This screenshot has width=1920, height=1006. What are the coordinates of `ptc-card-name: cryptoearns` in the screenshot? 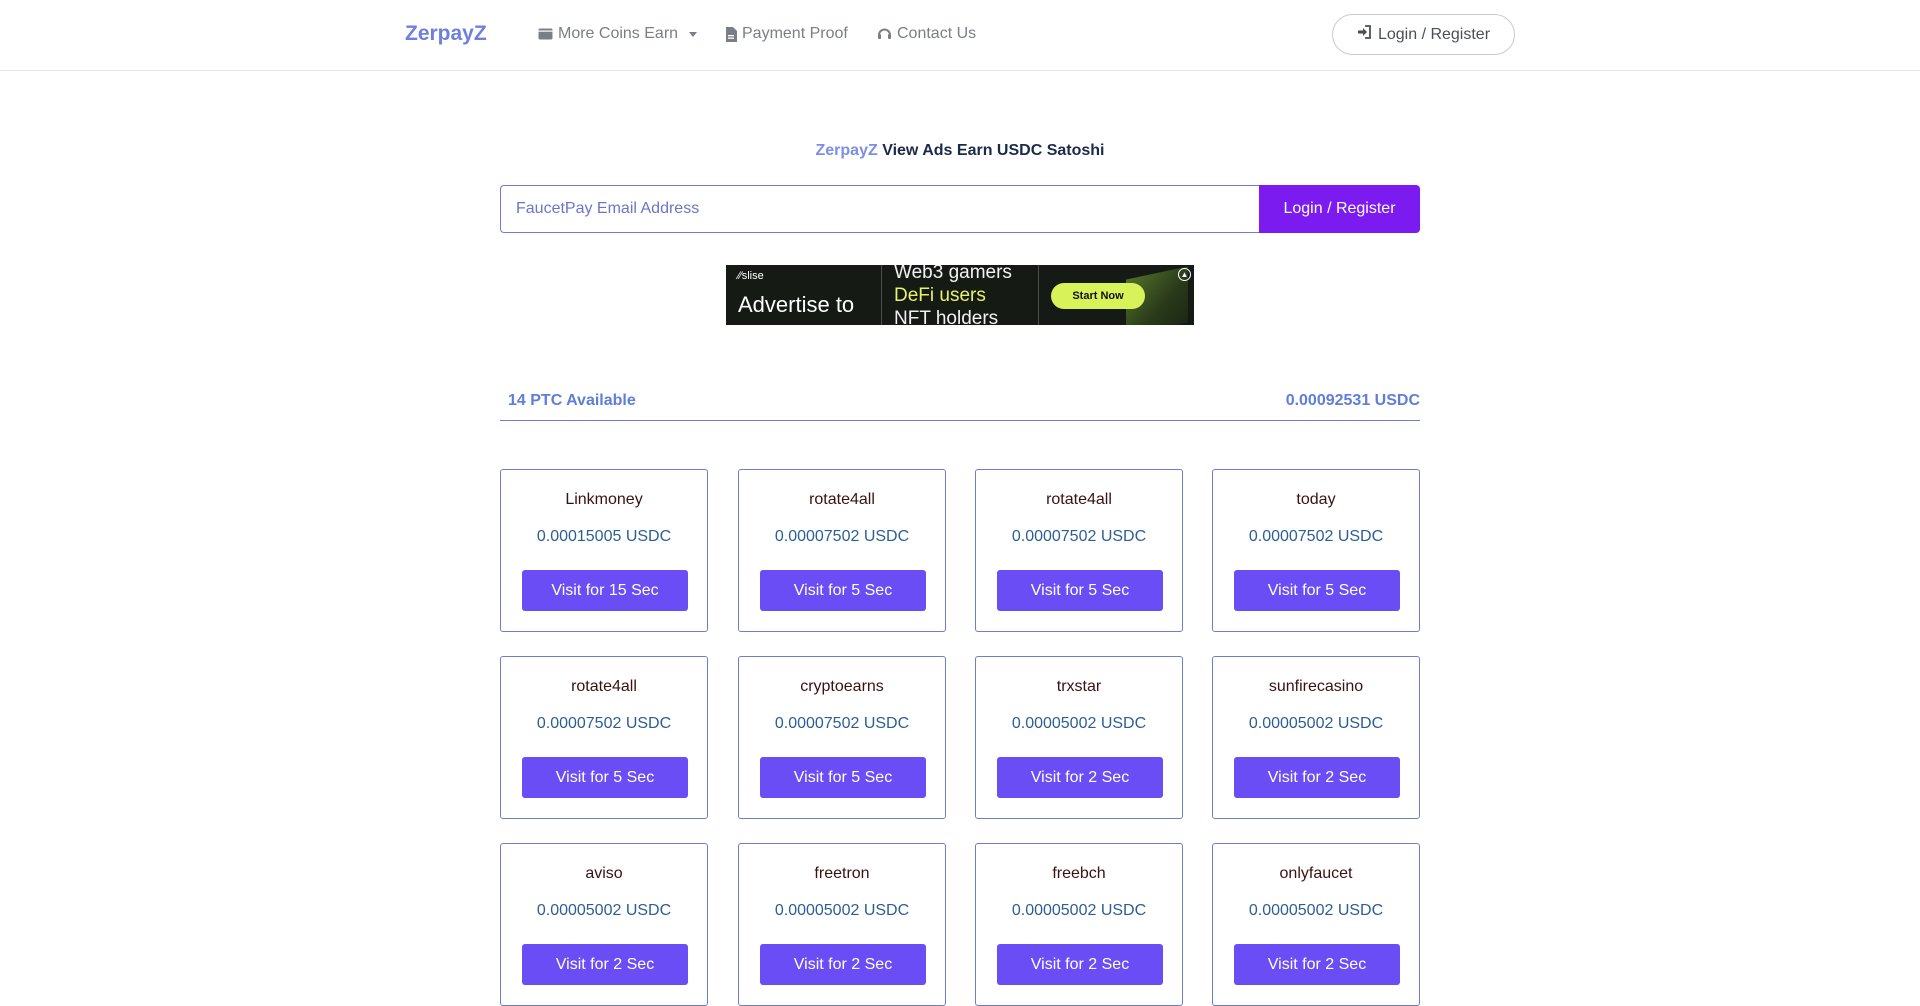 It's located at (842, 686).